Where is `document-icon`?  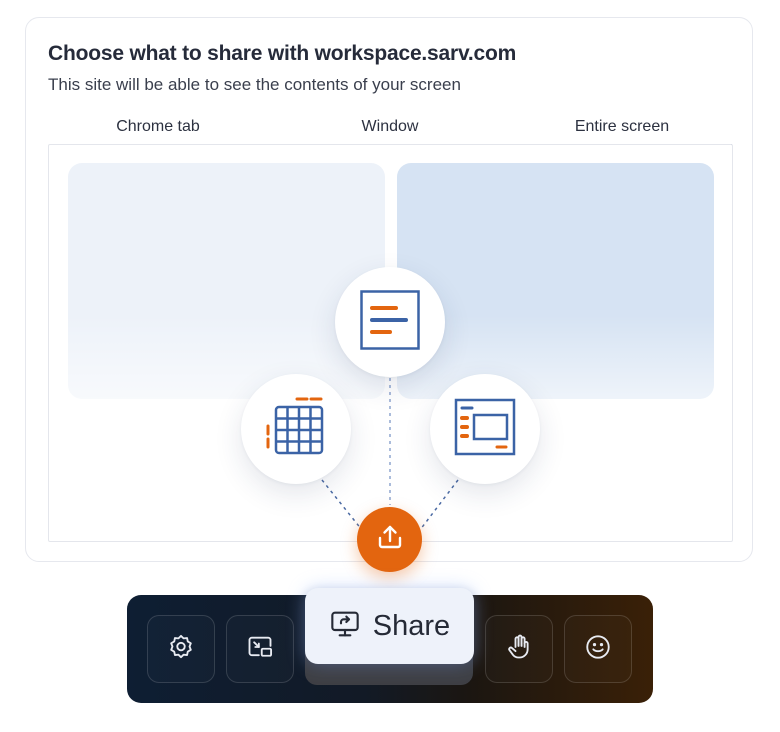 document-icon is located at coordinates (390, 322).